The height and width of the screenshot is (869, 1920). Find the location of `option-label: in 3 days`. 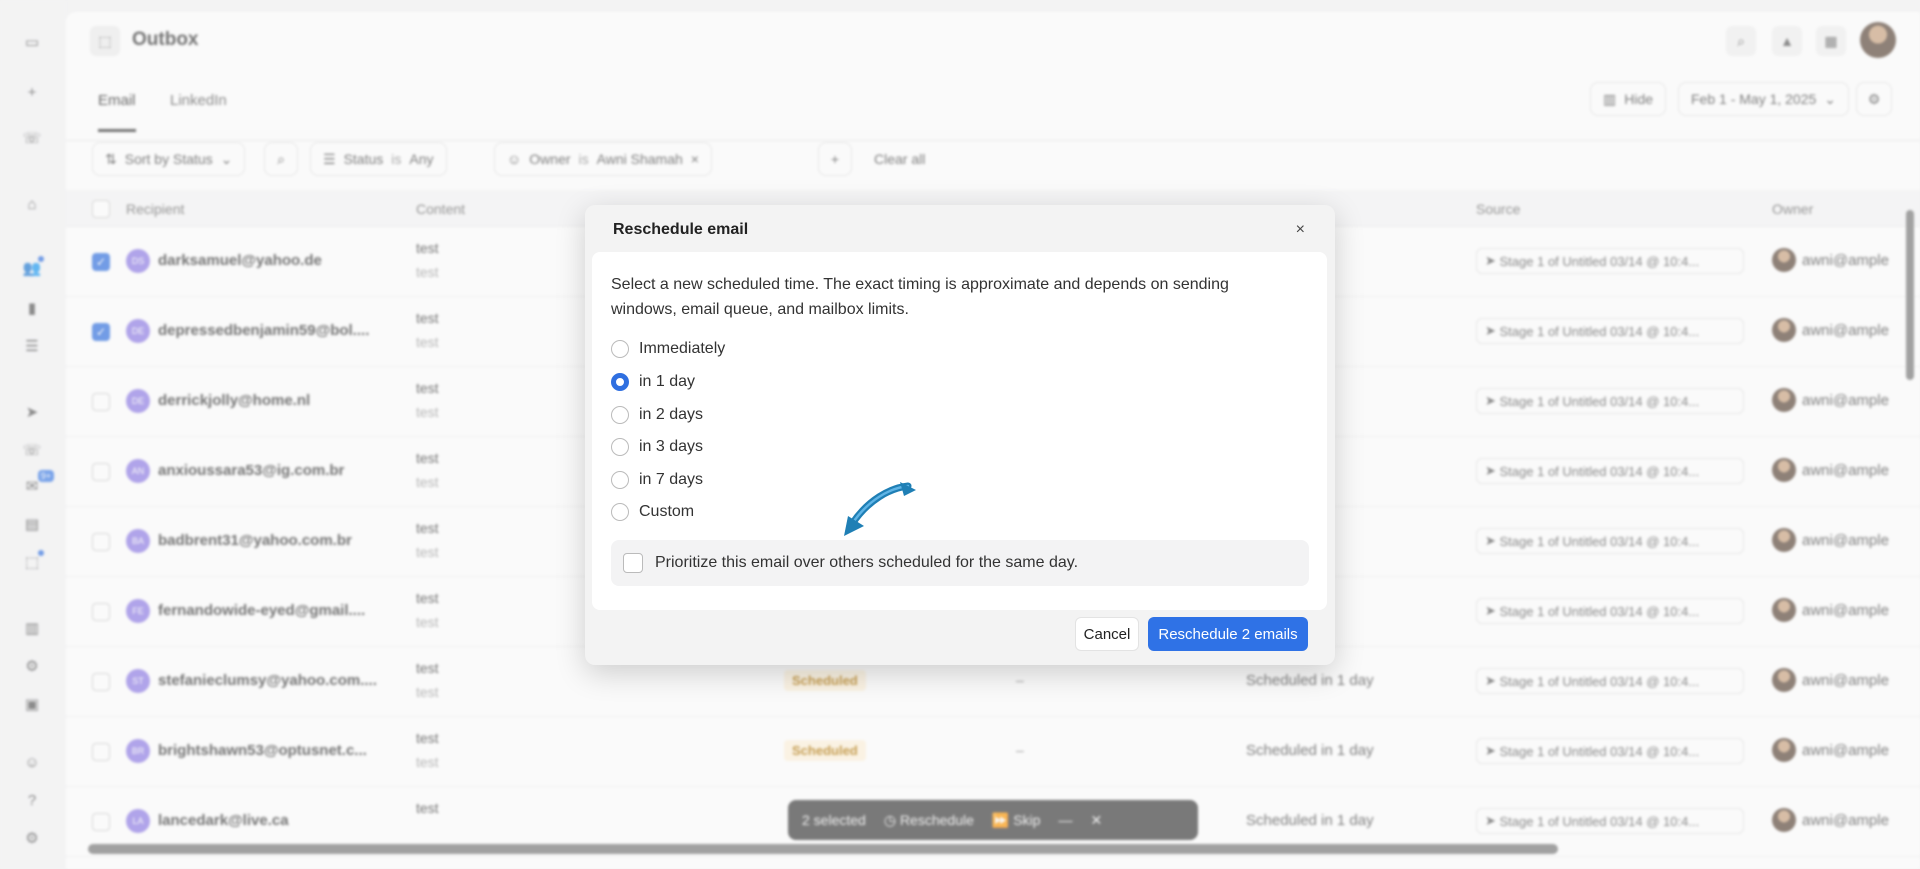

option-label: in 3 days is located at coordinates (671, 446).